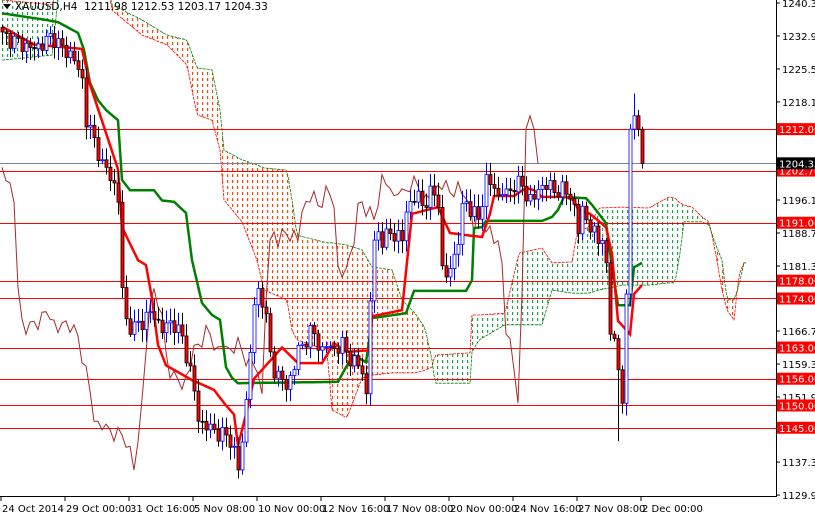 Image resolution: width=815 pixels, height=516 pixels. What do you see at coordinates (797, 349) in the screenshot?
I see `level-price-label: 1163.00` at bounding box center [797, 349].